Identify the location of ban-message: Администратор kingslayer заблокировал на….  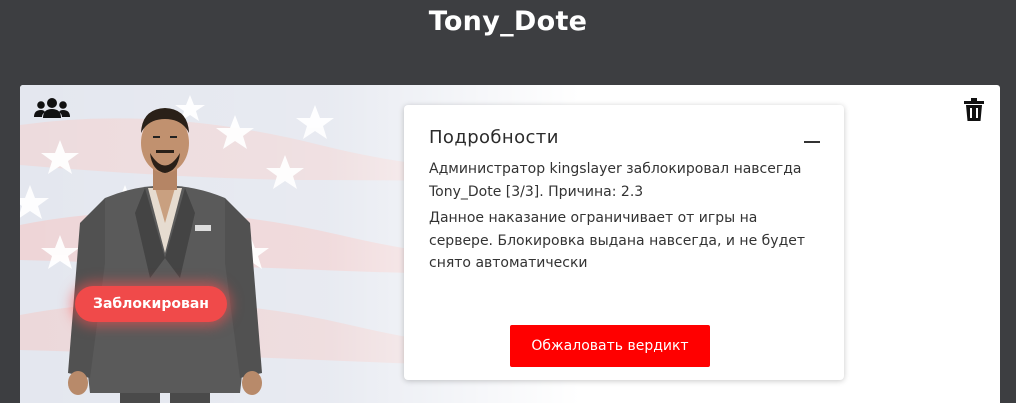
(615, 180).